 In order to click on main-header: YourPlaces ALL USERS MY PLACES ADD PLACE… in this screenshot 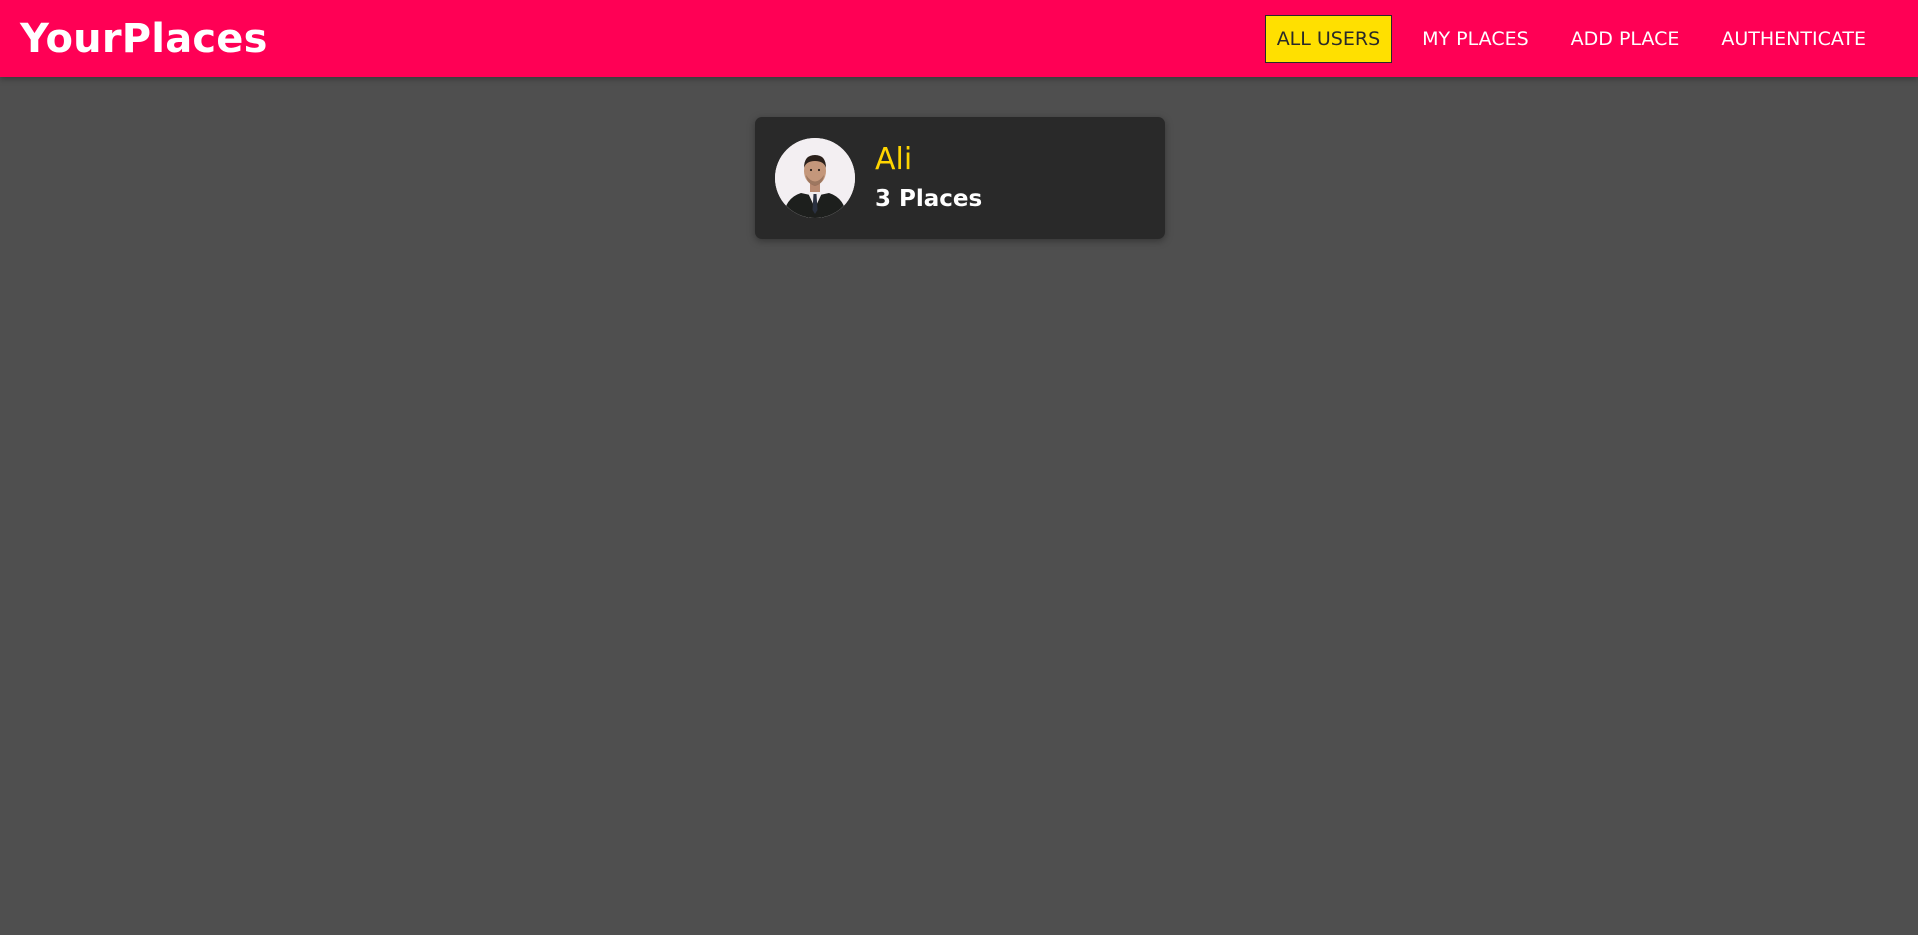, I will do `click(959, 38)`.